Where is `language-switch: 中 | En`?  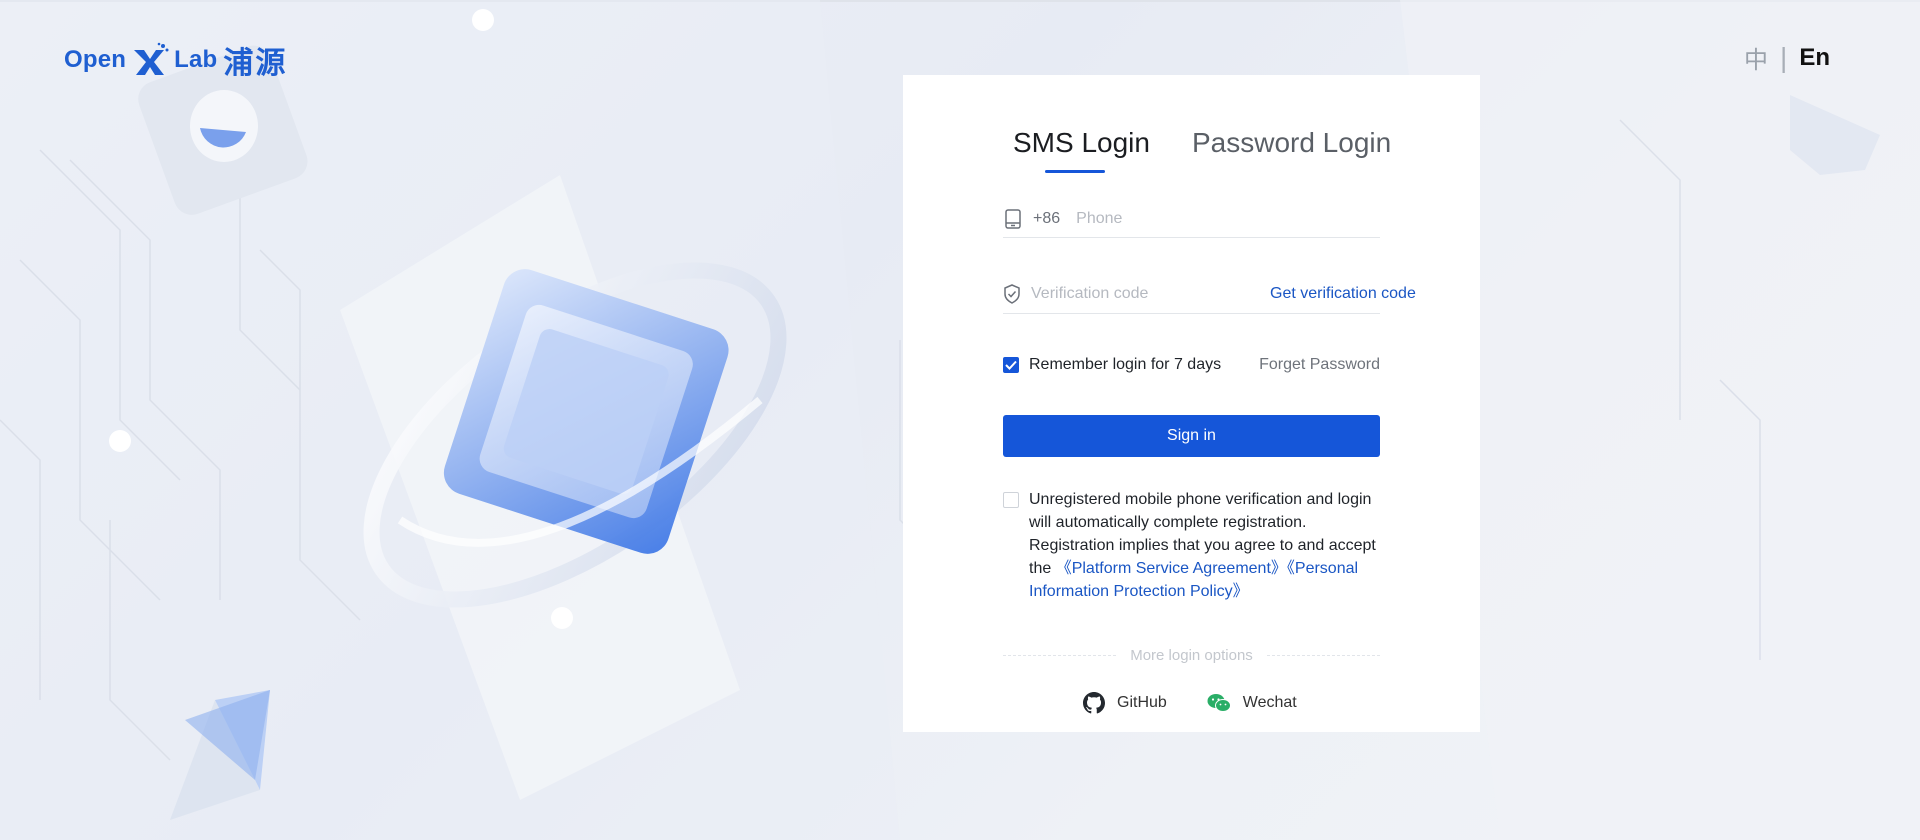 language-switch: 中 | En is located at coordinates (1787, 57).